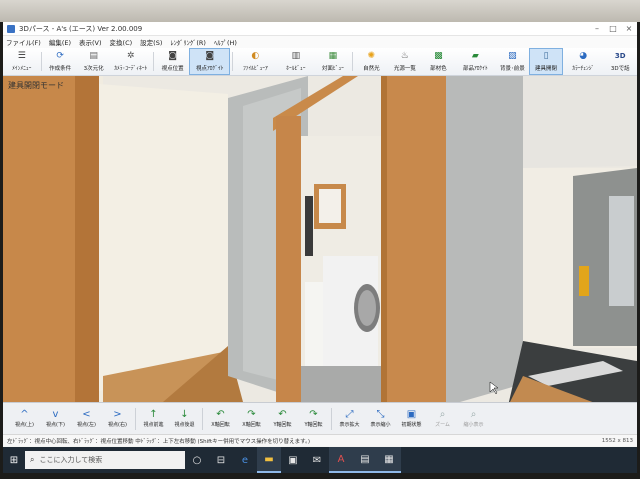 The height and width of the screenshot is (479, 640). Describe the element at coordinates (546, 61) in the screenshot. I see `door-open-close-button: ▯ 建具開閉` at that location.